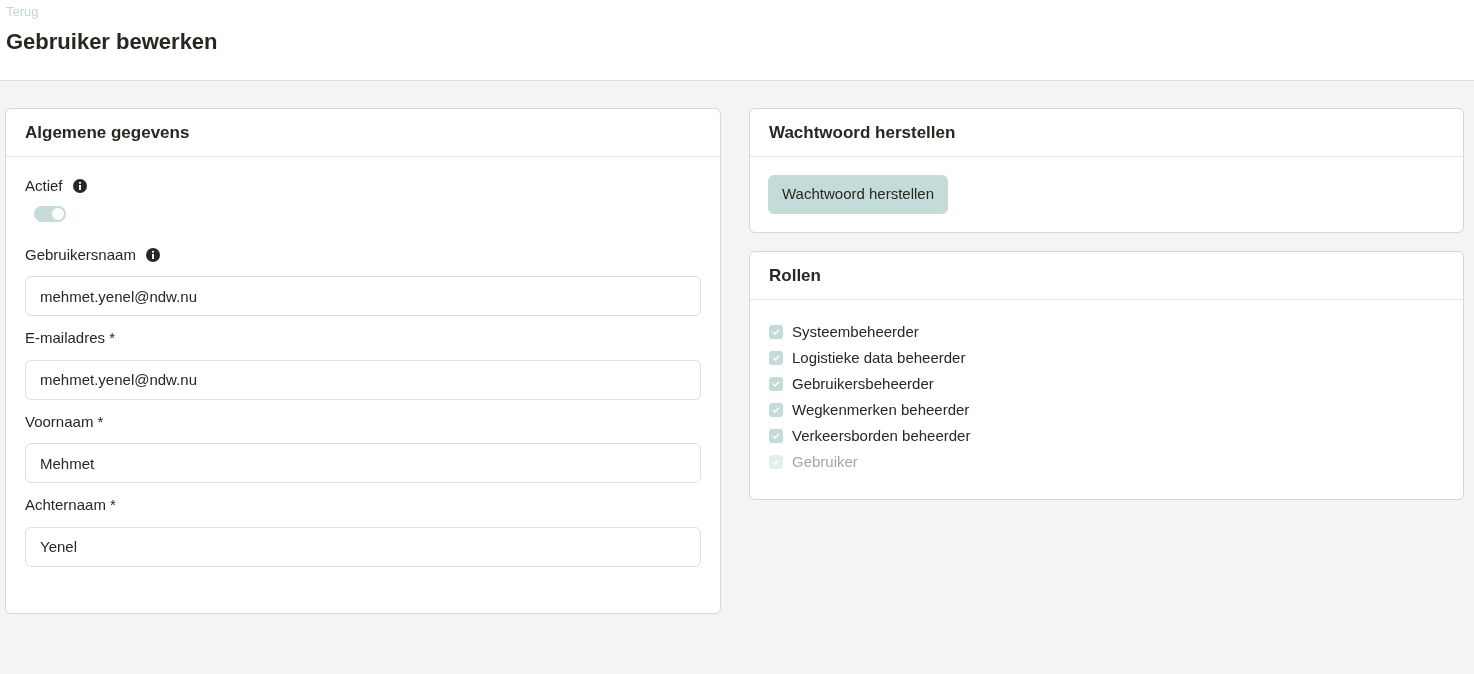 The image size is (1474, 674). Describe the element at coordinates (881, 435) in the screenshot. I see `role-label: Verkeersborden beheerder` at that location.